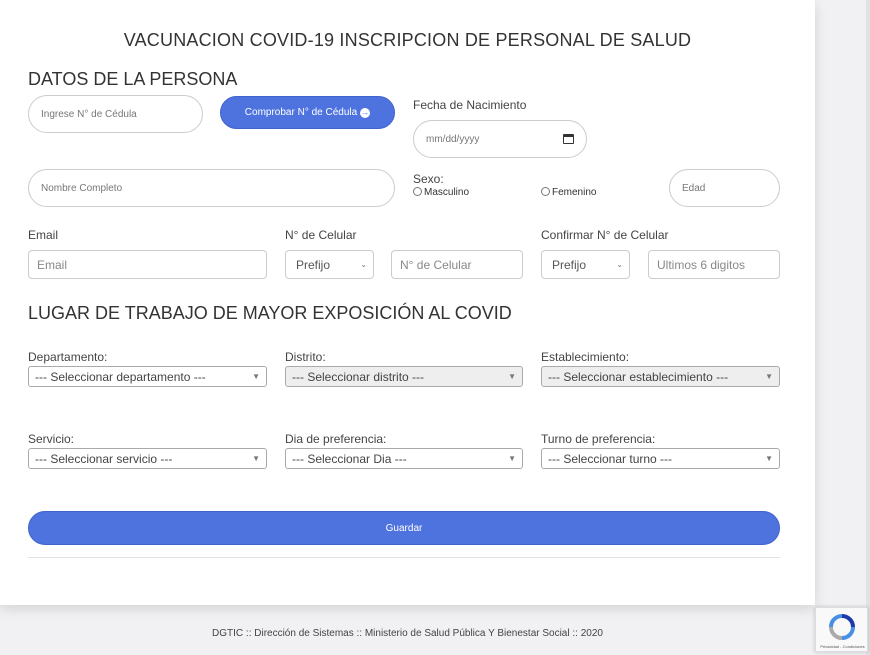  What do you see at coordinates (51, 439) in the screenshot?
I see `servicio-label: Servicio:` at bounding box center [51, 439].